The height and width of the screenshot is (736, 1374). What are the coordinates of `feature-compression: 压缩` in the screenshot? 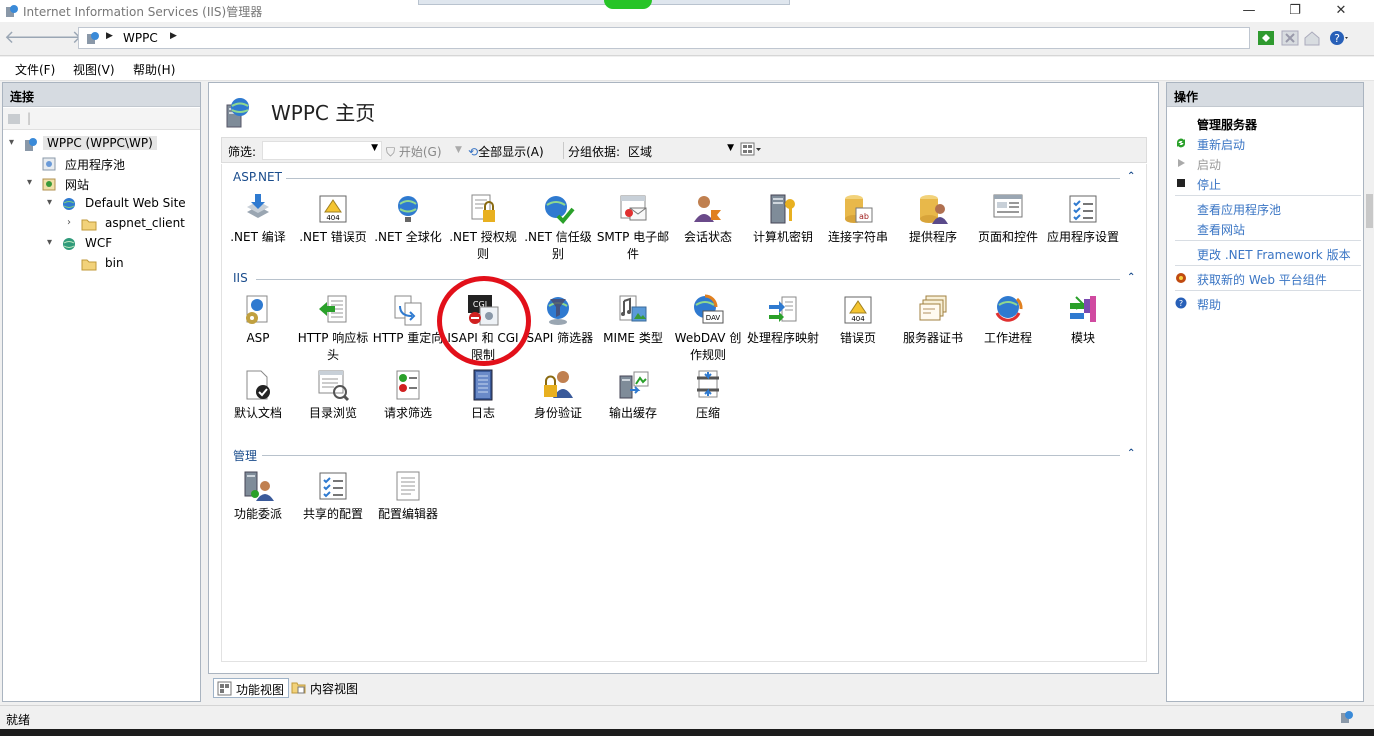 It's located at (708, 395).